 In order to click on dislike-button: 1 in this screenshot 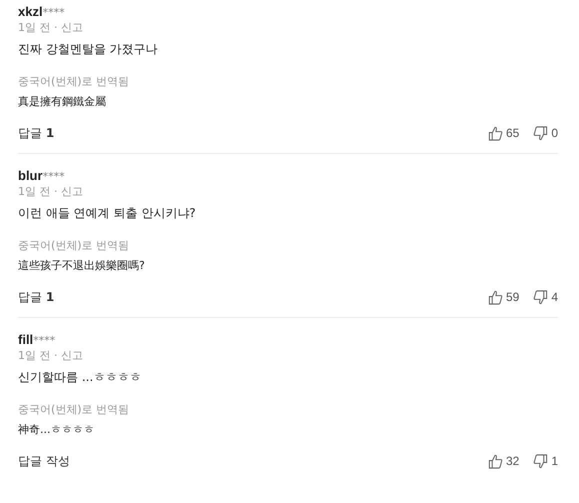, I will do `click(545, 461)`.